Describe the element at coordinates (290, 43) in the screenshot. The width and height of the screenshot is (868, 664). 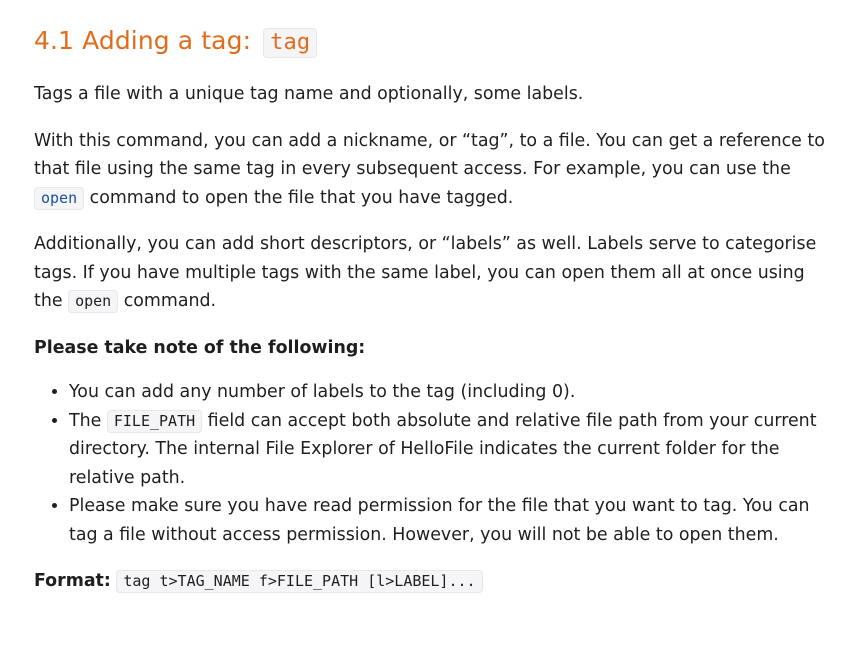
I see `section-heading-code: tag` at that location.